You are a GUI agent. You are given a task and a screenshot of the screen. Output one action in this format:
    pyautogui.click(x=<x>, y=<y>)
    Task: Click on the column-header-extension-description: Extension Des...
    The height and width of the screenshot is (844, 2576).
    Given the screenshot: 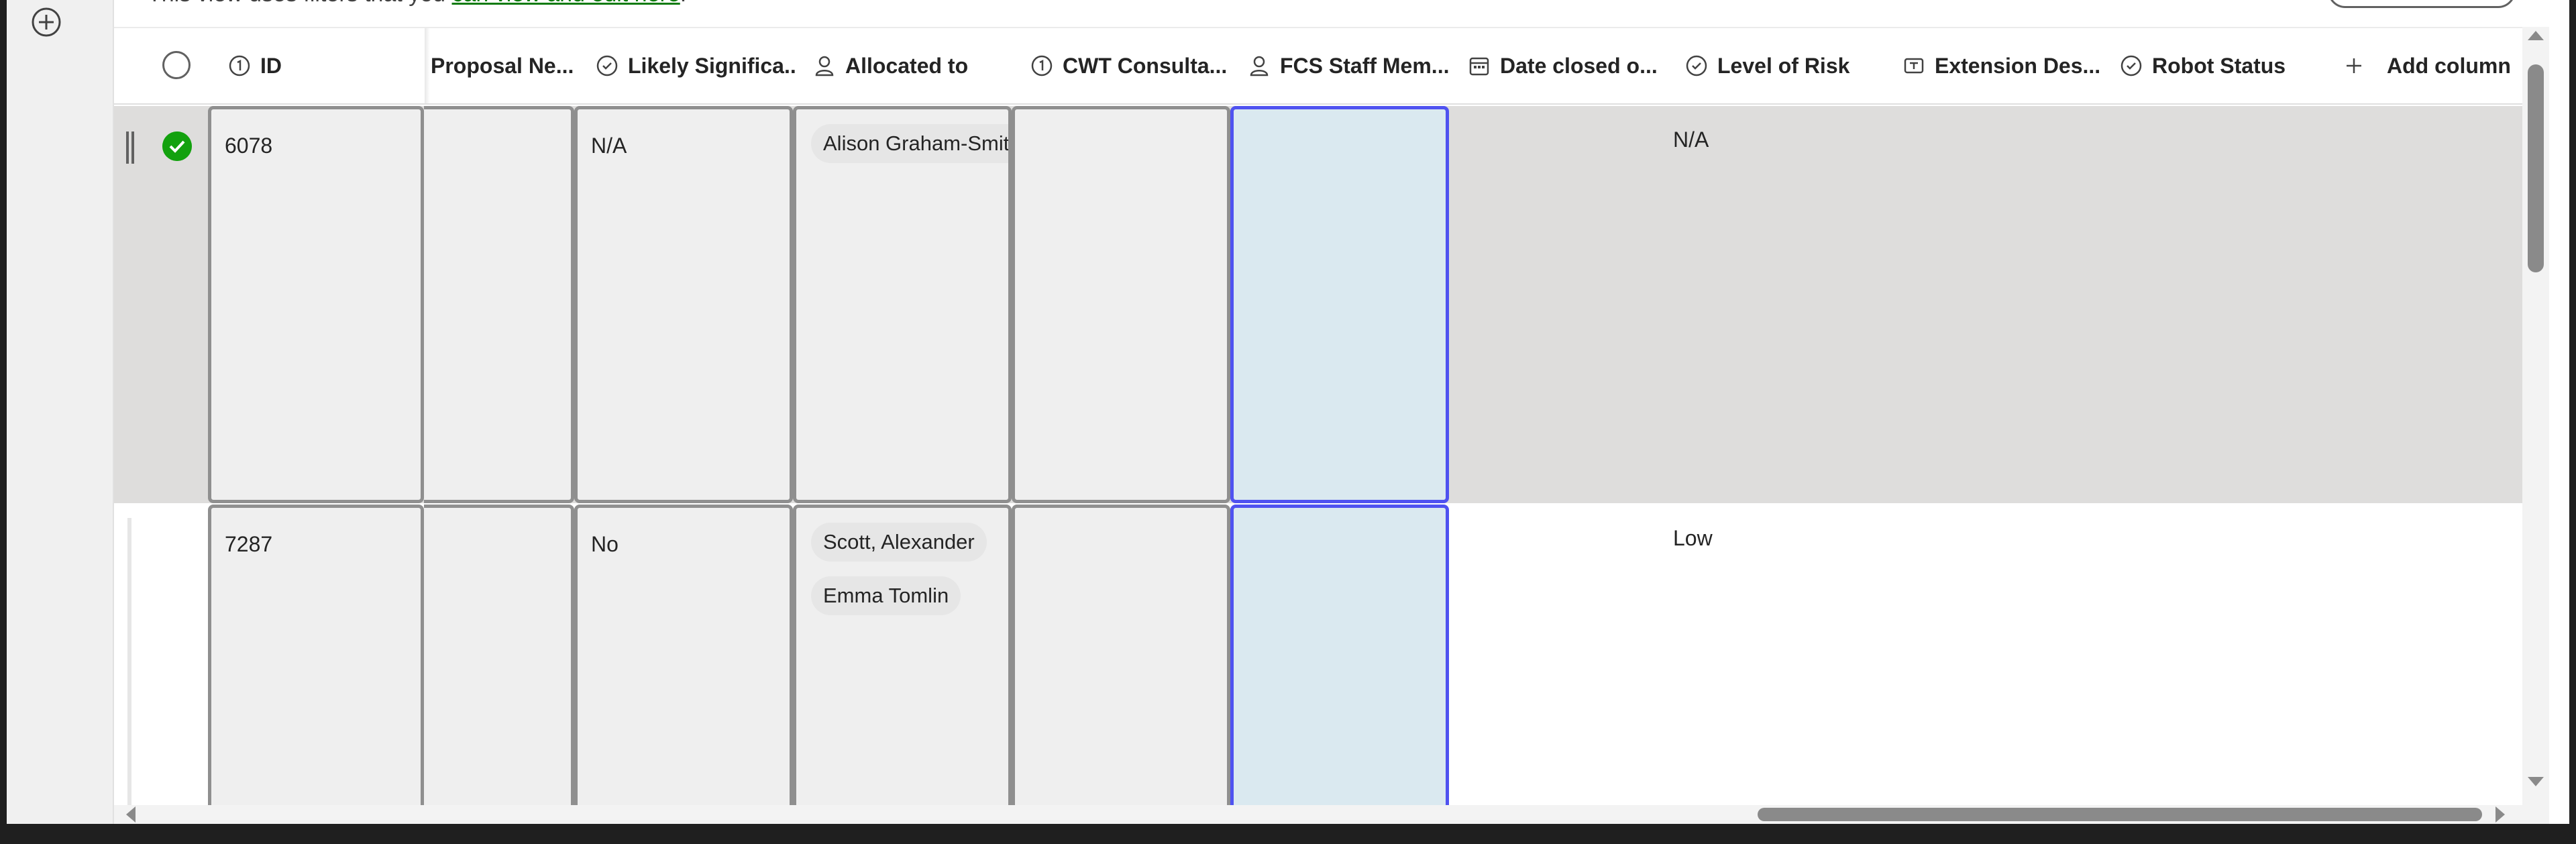 What is the action you would take?
    pyautogui.click(x=2003, y=65)
    